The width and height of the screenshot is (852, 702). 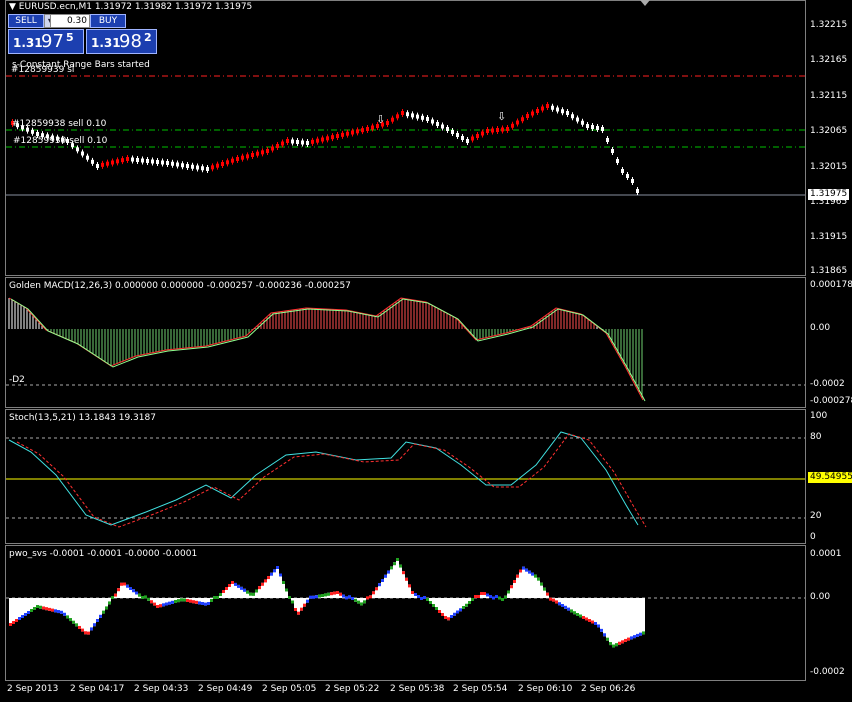 I want to click on time-axis-label: 2 Sep 06:10, so click(x=545, y=689).